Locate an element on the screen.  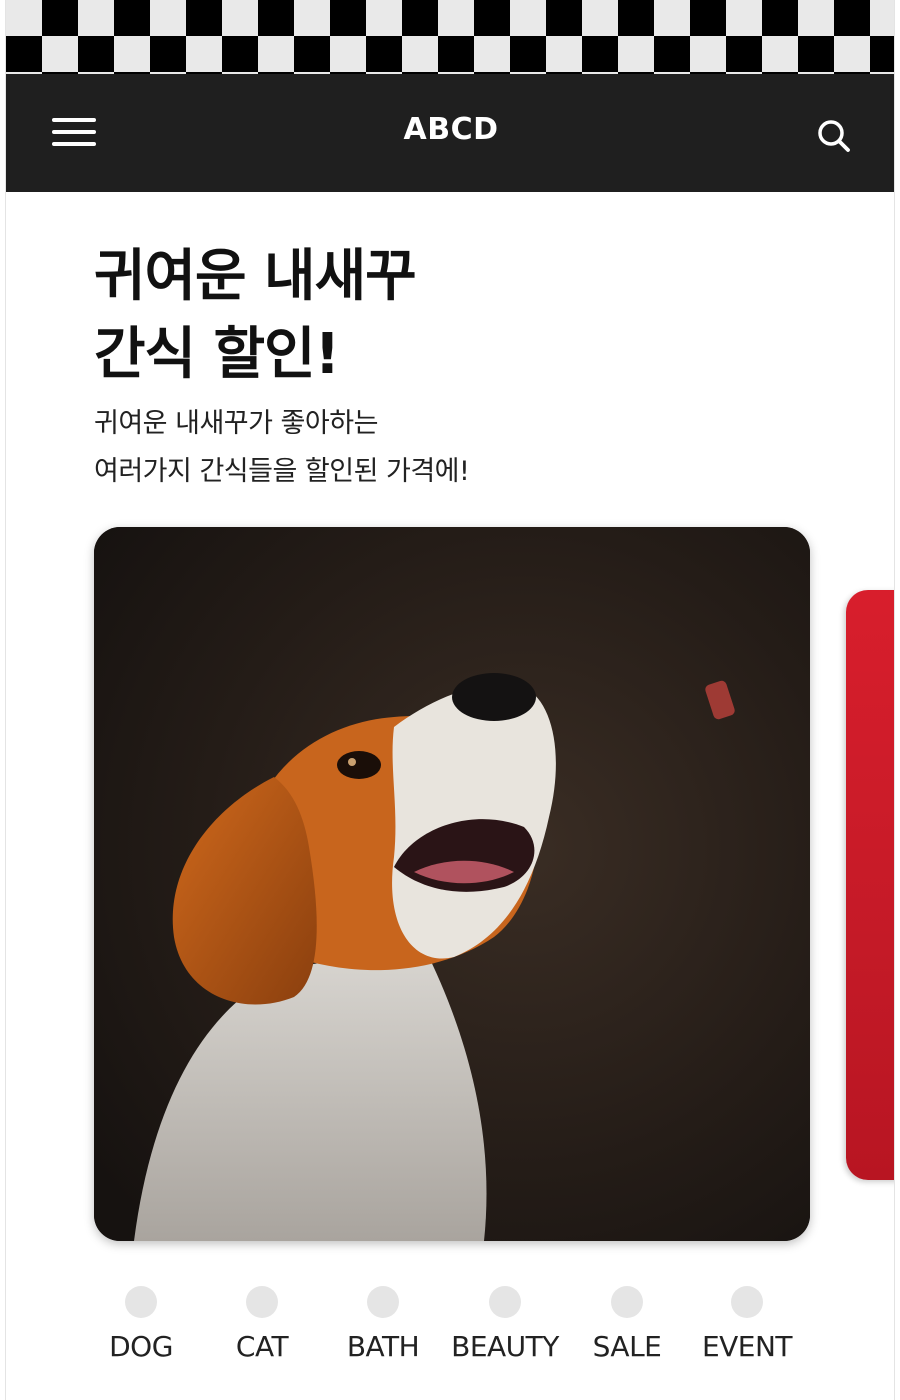
category-cat: CAT is located at coordinates (262, 1331).